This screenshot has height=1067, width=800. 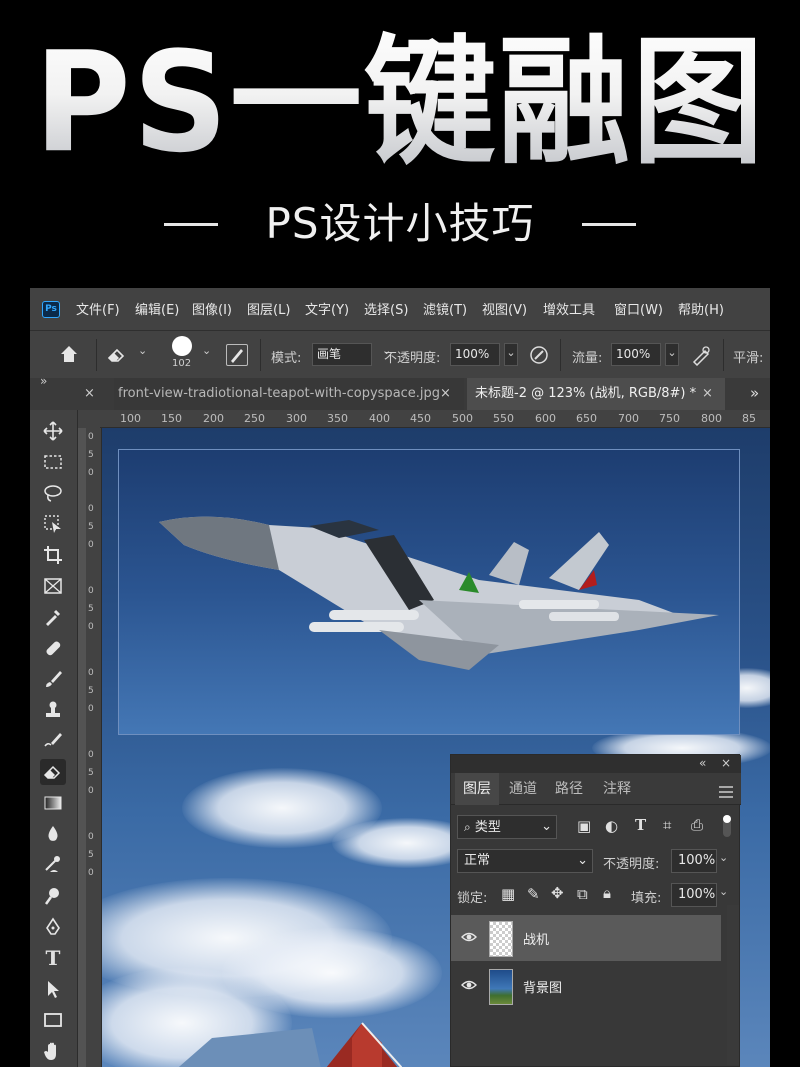 What do you see at coordinates (212, 308) in the screenshot?
I see `menu-image: 图像(I)` at bounding box center [212, 308].